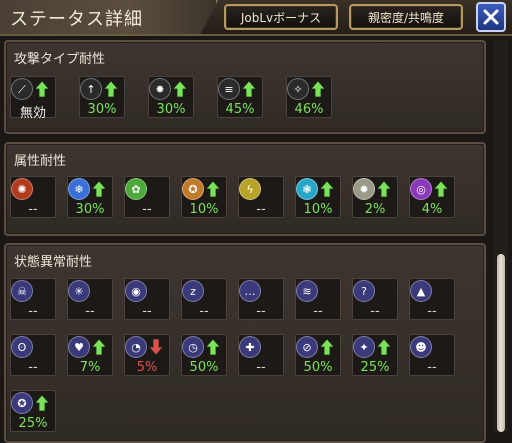 The image size is (512, 443). I want to click on element-cell: ϟ --, so click(261, 198).